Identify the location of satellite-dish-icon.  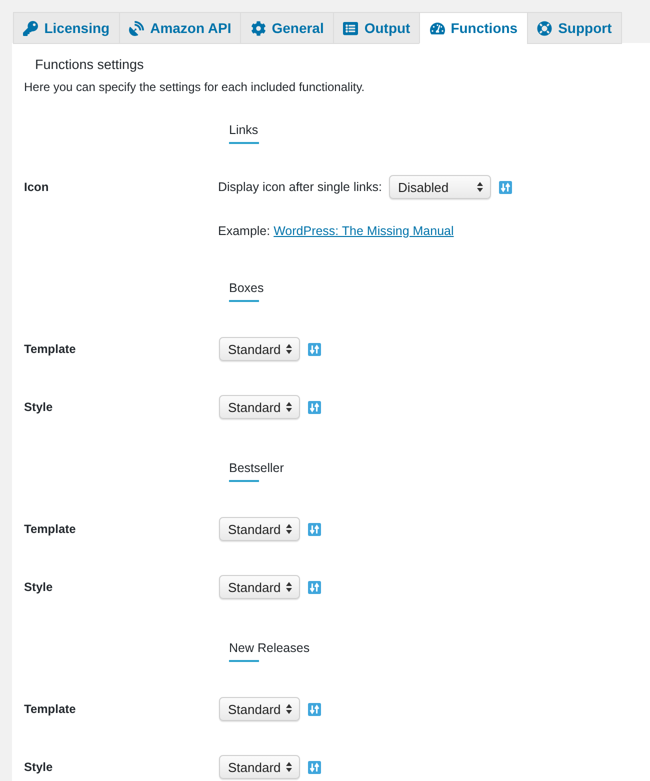
(136, 28).